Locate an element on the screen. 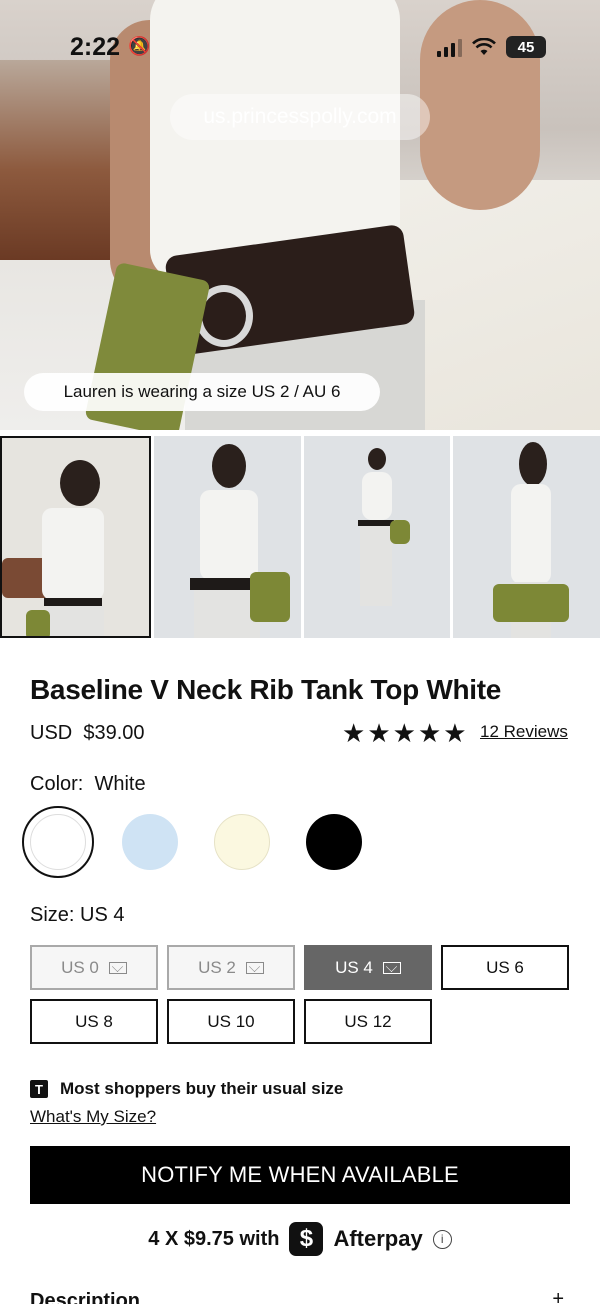  fit-message: Most shoppers buy their usual size is located at coordinates (202, 1088).